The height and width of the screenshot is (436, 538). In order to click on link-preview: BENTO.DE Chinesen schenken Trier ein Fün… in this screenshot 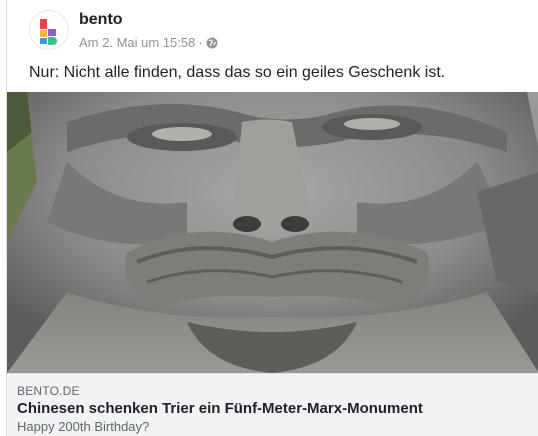, I will do `click(272, 404)`.